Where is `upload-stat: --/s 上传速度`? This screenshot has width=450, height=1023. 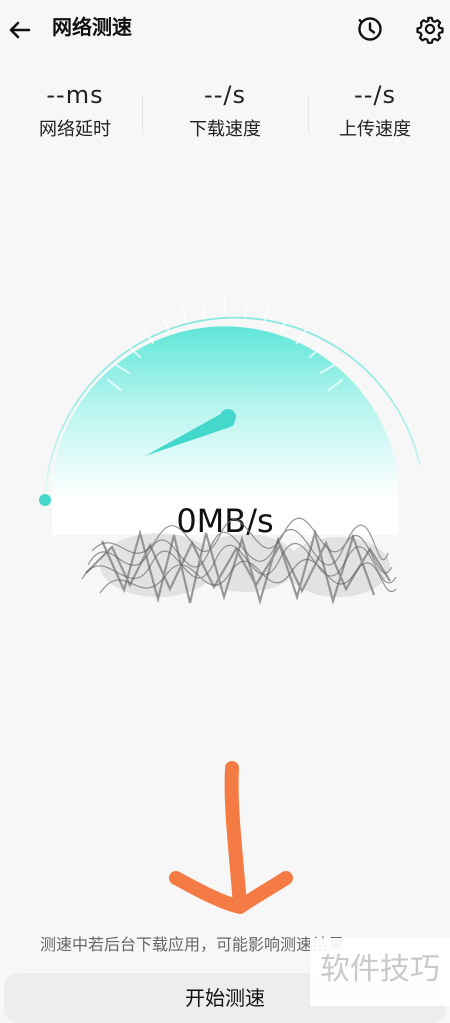
upload-stat: --/s 上传速度 is located at coordinates (375, 110).